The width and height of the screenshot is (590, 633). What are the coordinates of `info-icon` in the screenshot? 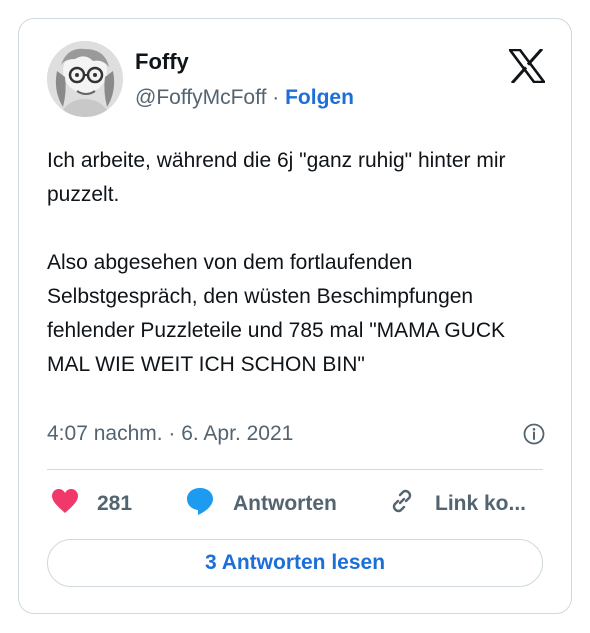 It's located at (534, 434).